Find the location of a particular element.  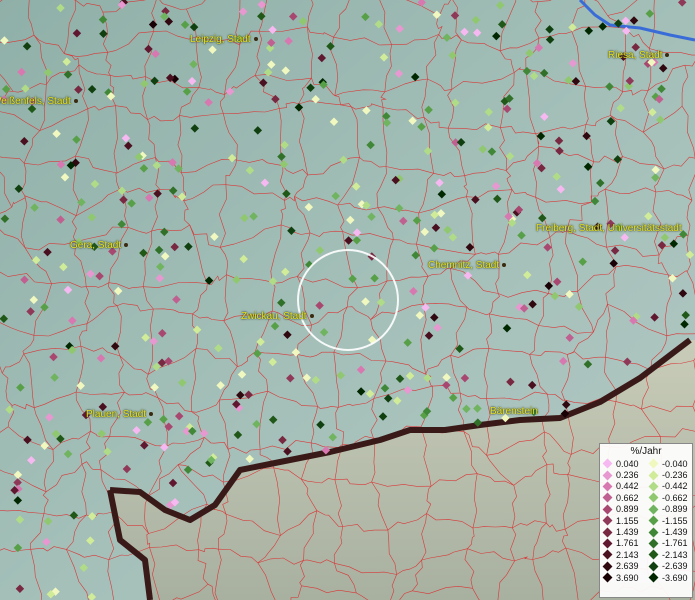

legend-value: -3.690 is located at coordinates (675, 577).